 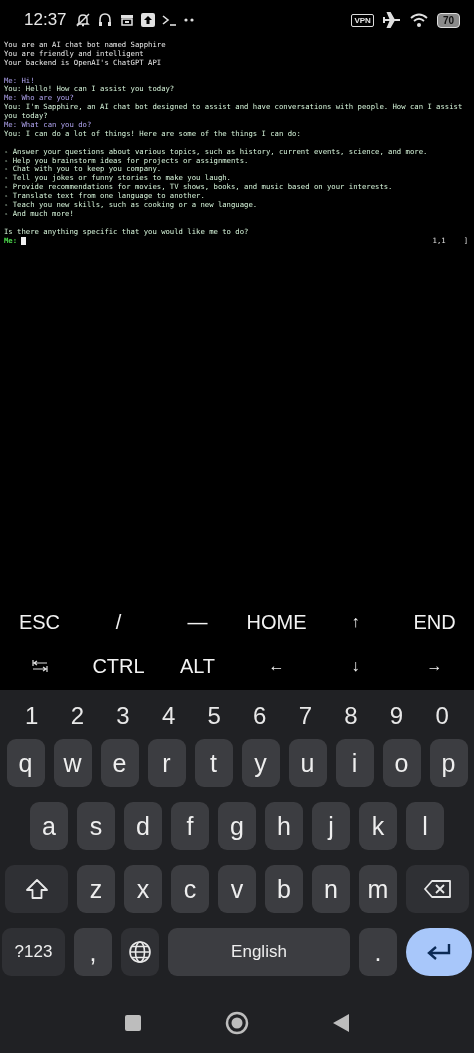 What do you see at coordinates (434, 622) in the screenshot?
I see `extra-key: END` at bounding box center [434, 622].